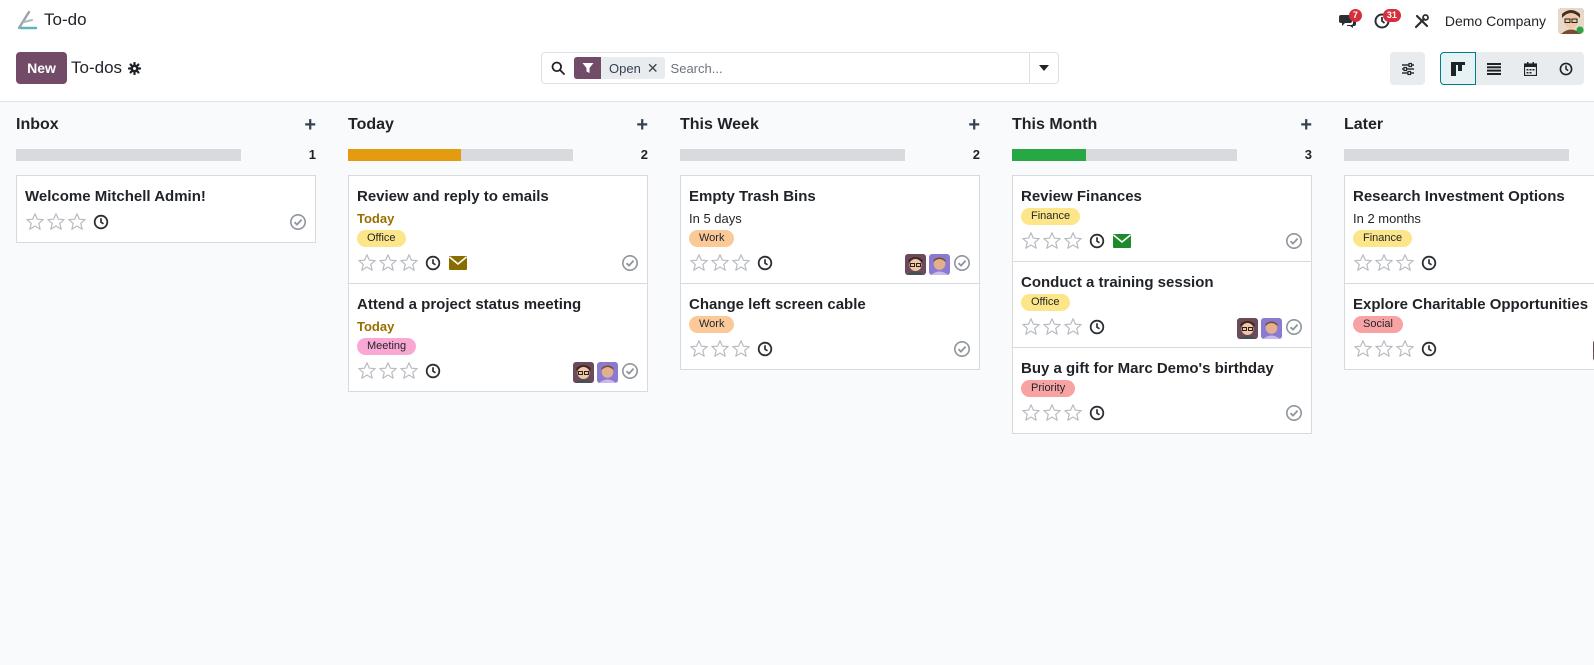  What do you see at coordinates (1407, 68) in the screenshot?
I see `kanban-options-button` at bounding box center [1407, 68].